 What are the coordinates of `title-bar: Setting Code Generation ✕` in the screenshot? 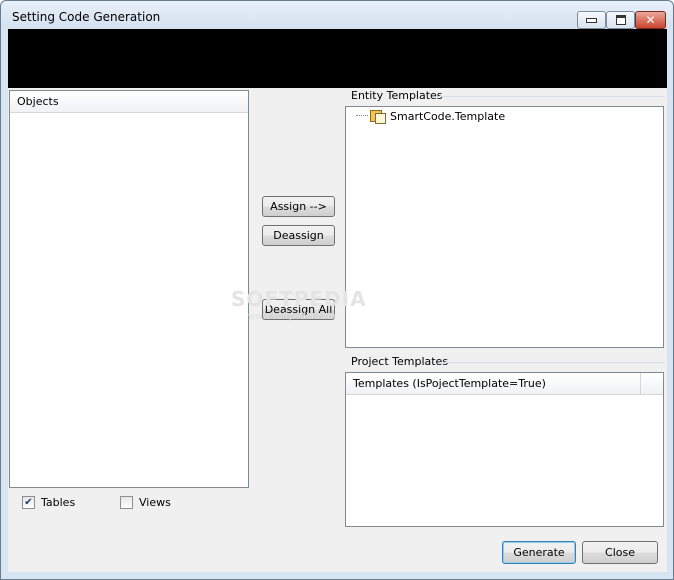 It's located at (337, 15).